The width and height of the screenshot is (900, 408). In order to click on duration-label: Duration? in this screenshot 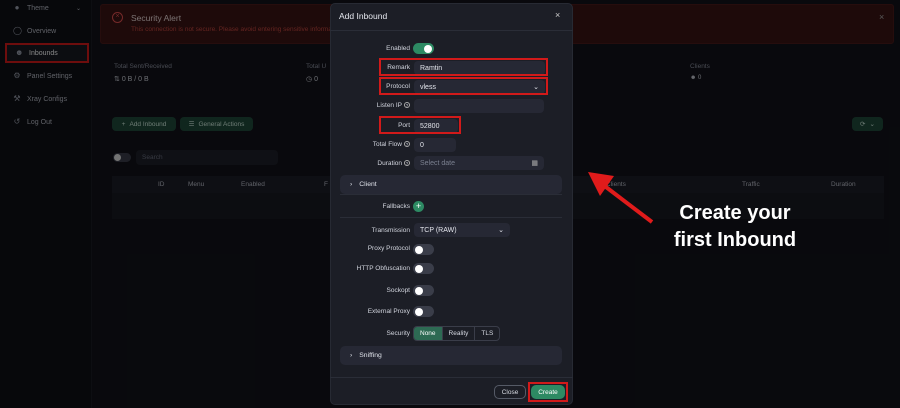, I will do `click(393, 163)`.